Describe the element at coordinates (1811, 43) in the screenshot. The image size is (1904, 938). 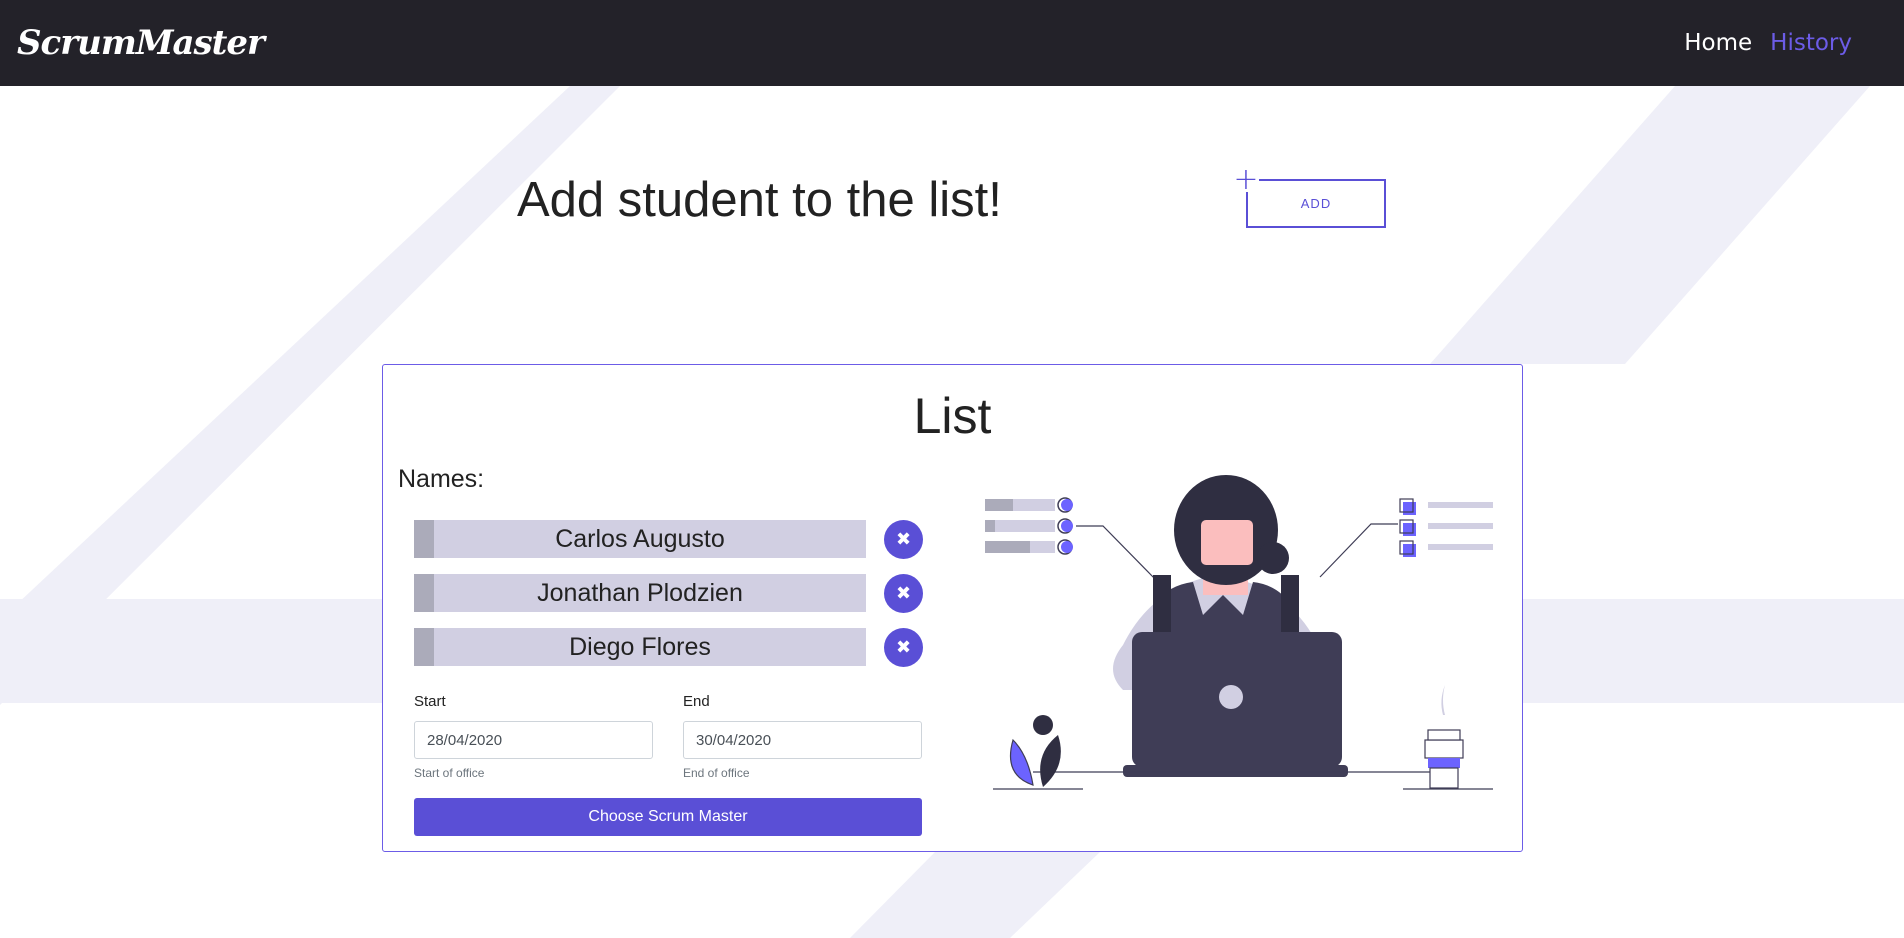
I see `nav-link-history: History` at that location.